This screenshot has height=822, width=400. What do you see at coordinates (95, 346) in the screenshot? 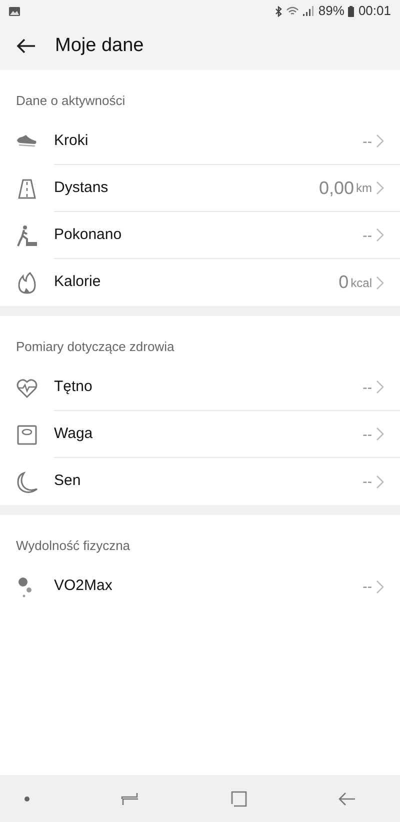
I see `section-title: Pomiary dotyczące zdrowia` at bounding box center [95, 346].